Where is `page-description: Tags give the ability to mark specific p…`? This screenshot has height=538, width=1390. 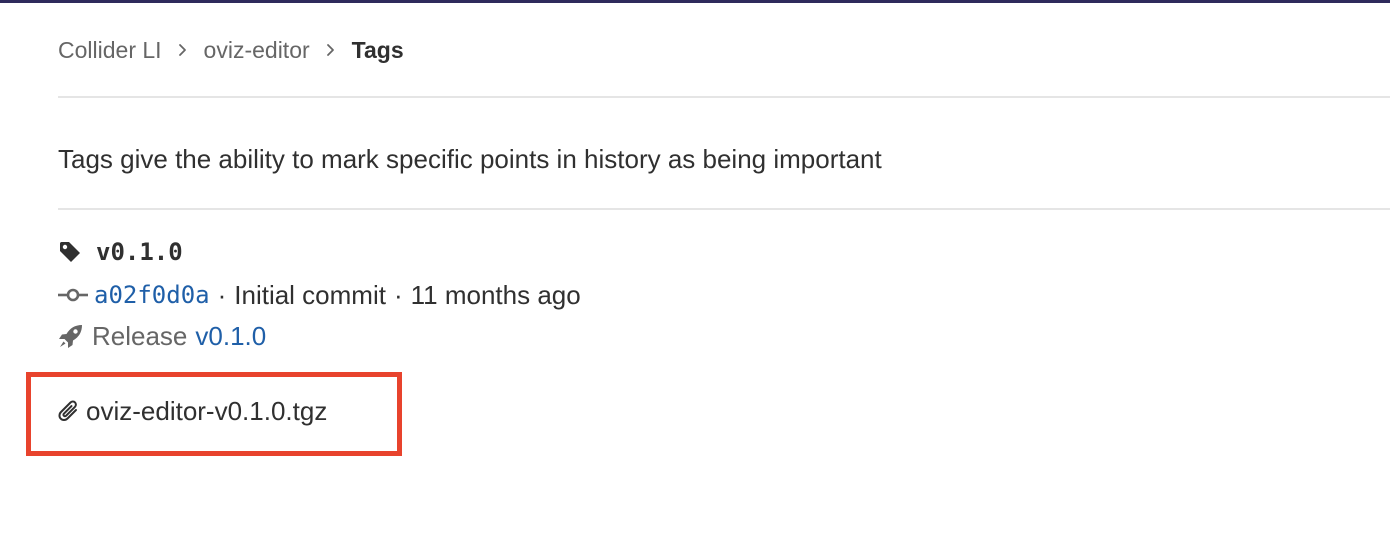
page-description: Tags give the ability to mark specific p… is located at coordinates (470, 159).